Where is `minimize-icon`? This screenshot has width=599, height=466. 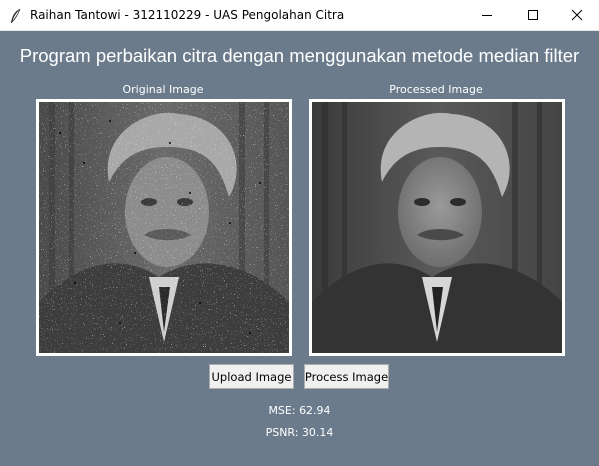 minimize-icon is located at coordinates (487, 15).